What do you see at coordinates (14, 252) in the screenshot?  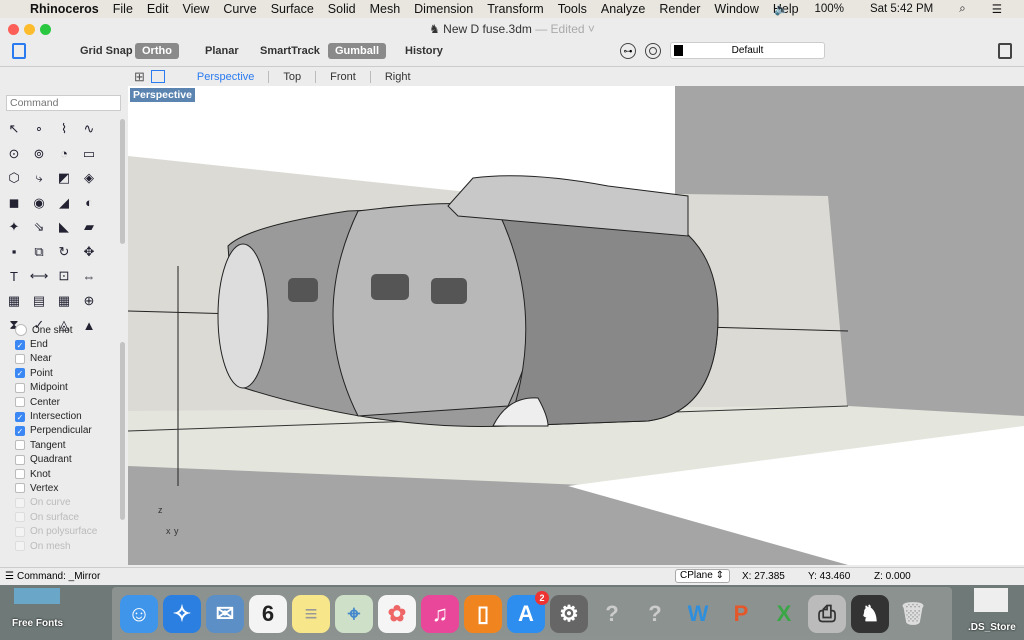 I see `group-icon: ▪` at bounding box center [14, 252].